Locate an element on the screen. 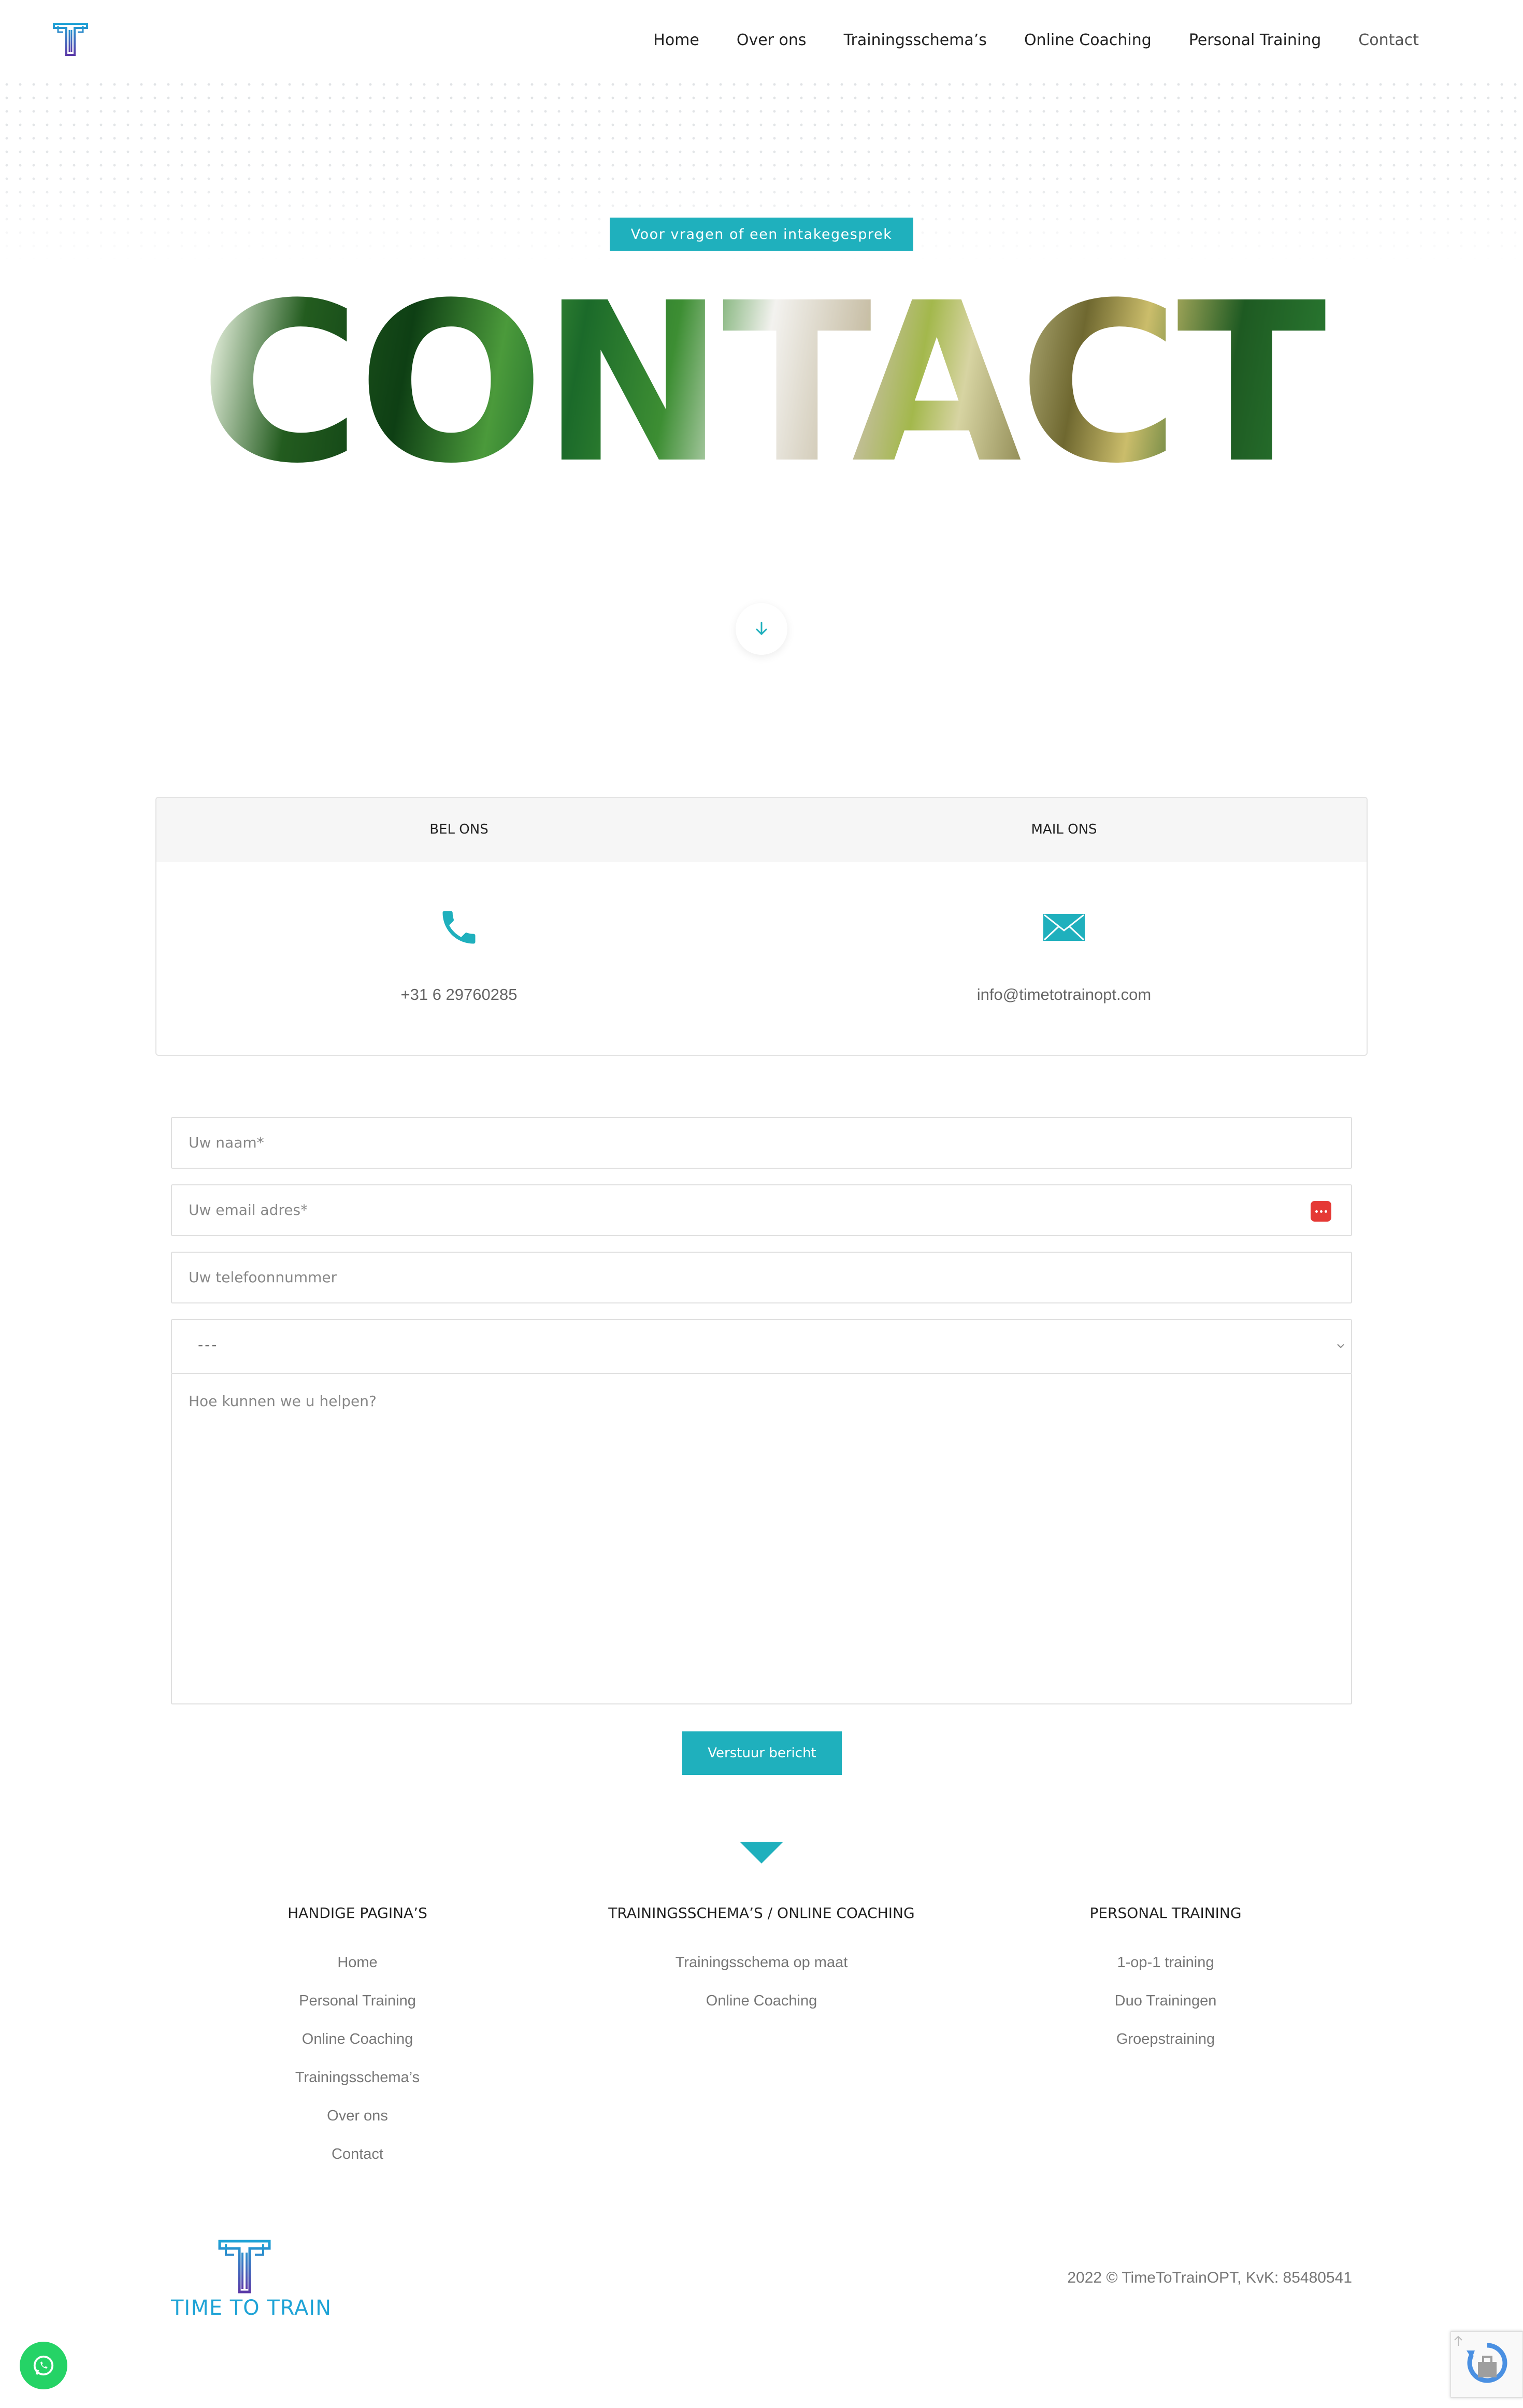 This screenshot has height=2408, width=1523. email-placeholder: Uw email adres* is located at coordinates (249, 1210).